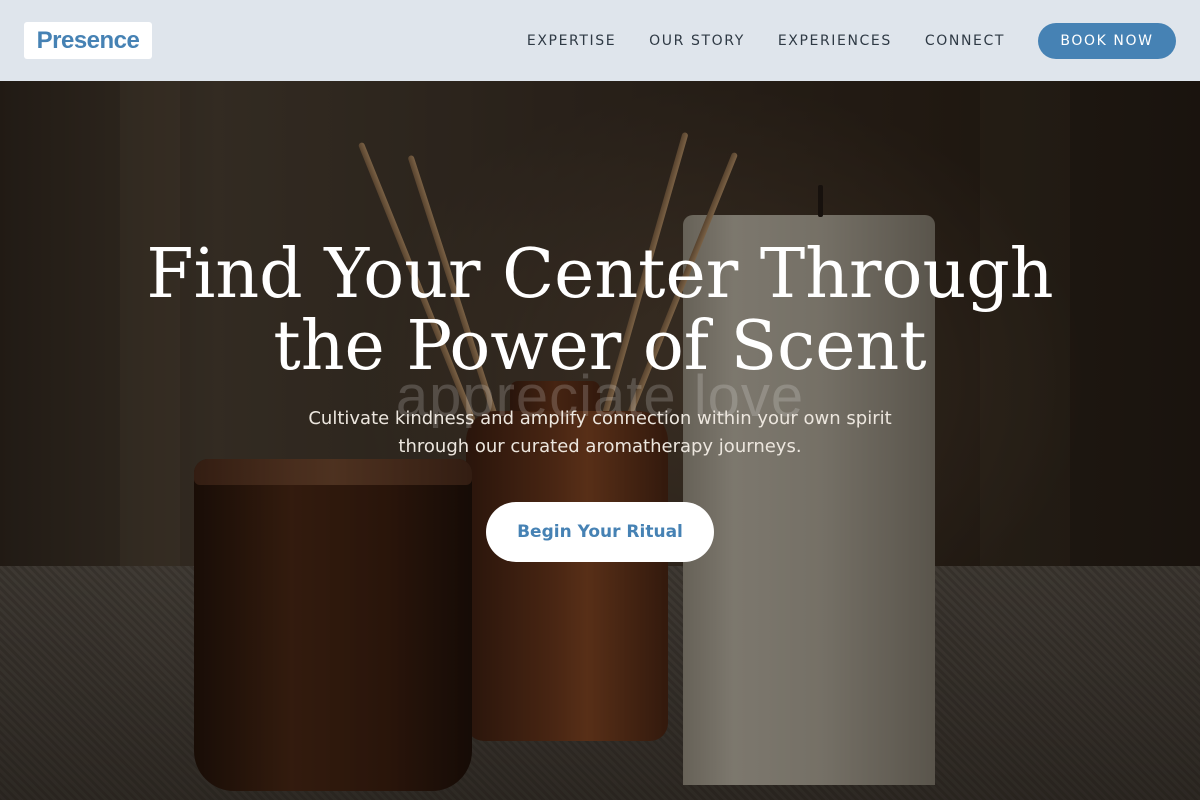 This screenshot has width=1200, height=800. Describe the element at coordinates (88, 40) in the screenshot. I see `logo: Presence` at that location.